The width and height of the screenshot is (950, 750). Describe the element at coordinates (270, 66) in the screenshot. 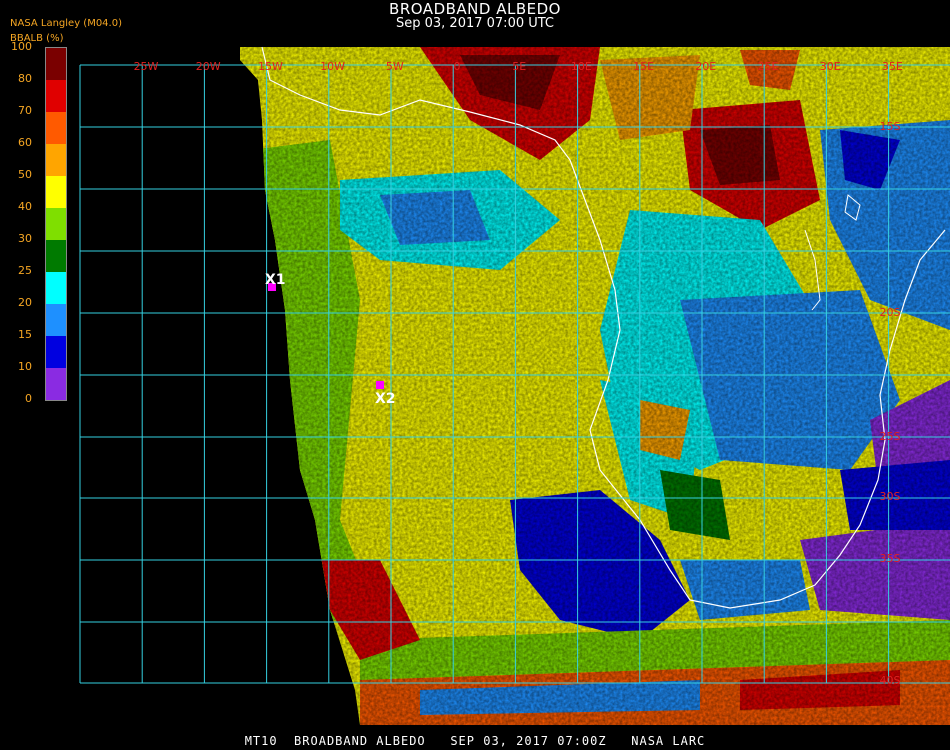

I see `longitude-label: 15W` at that location.